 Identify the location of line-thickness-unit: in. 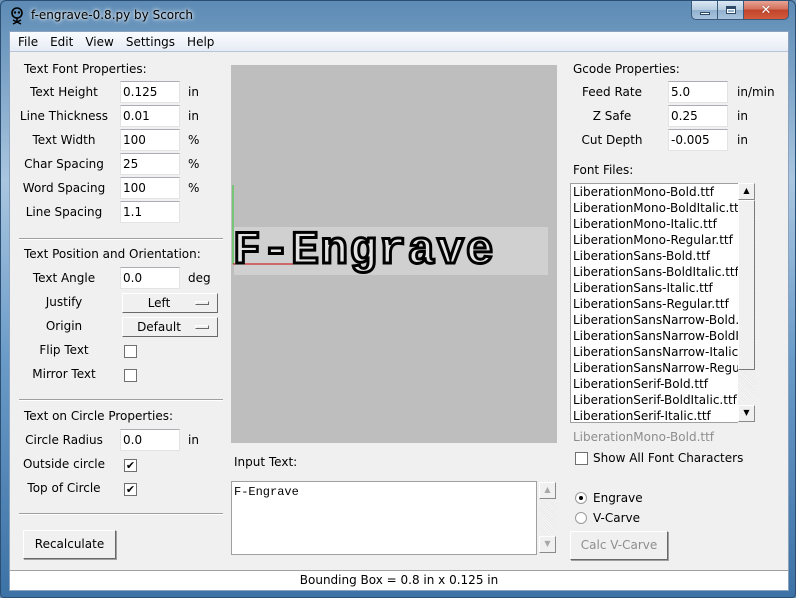
(193, 116).